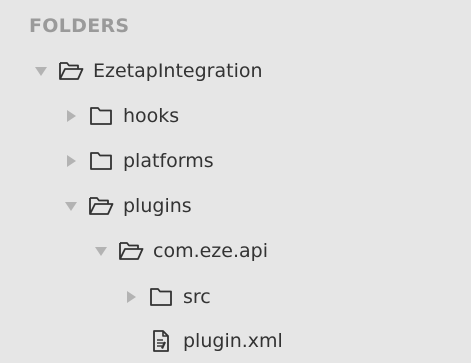  What do you see at coordinates (79, 26) in the screenshot?
I see `folders-header: FOLDERS` at bounding box center [79, 26].